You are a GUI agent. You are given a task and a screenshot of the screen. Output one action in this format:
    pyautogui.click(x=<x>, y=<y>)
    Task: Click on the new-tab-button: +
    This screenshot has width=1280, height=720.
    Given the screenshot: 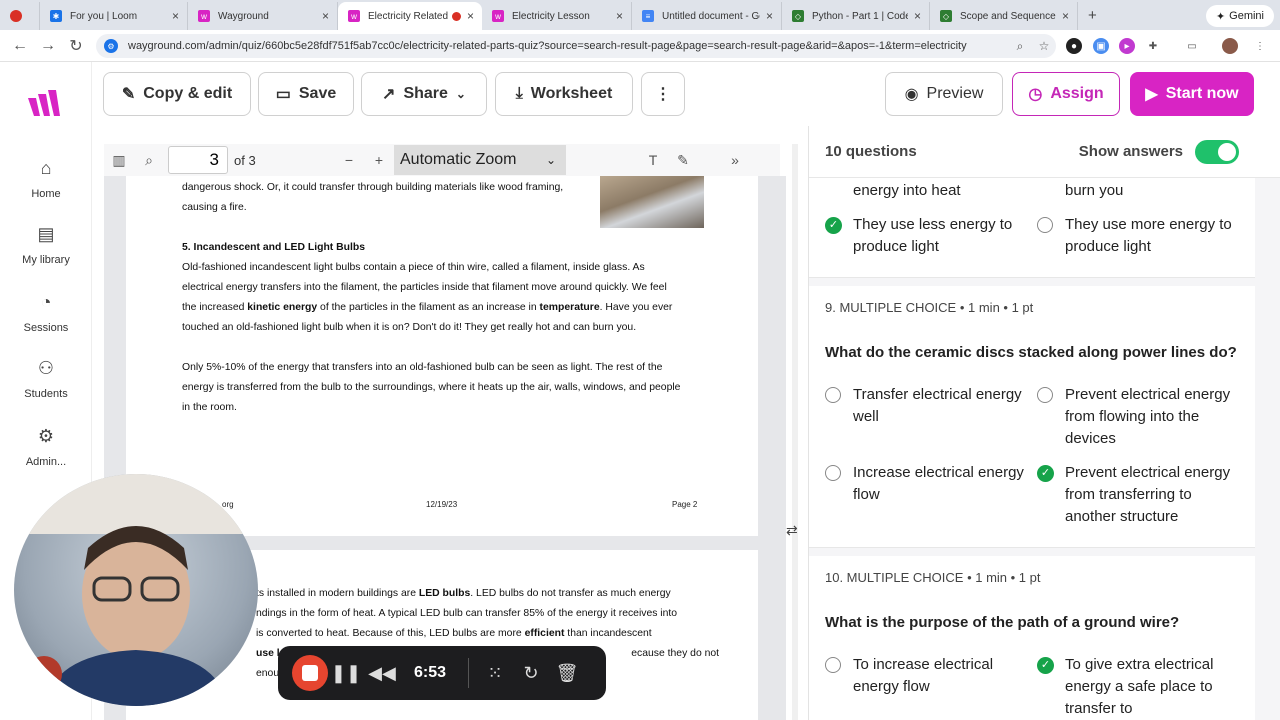 What is the action you would take?
    pyautogui.click(x=1092, y=16)
    